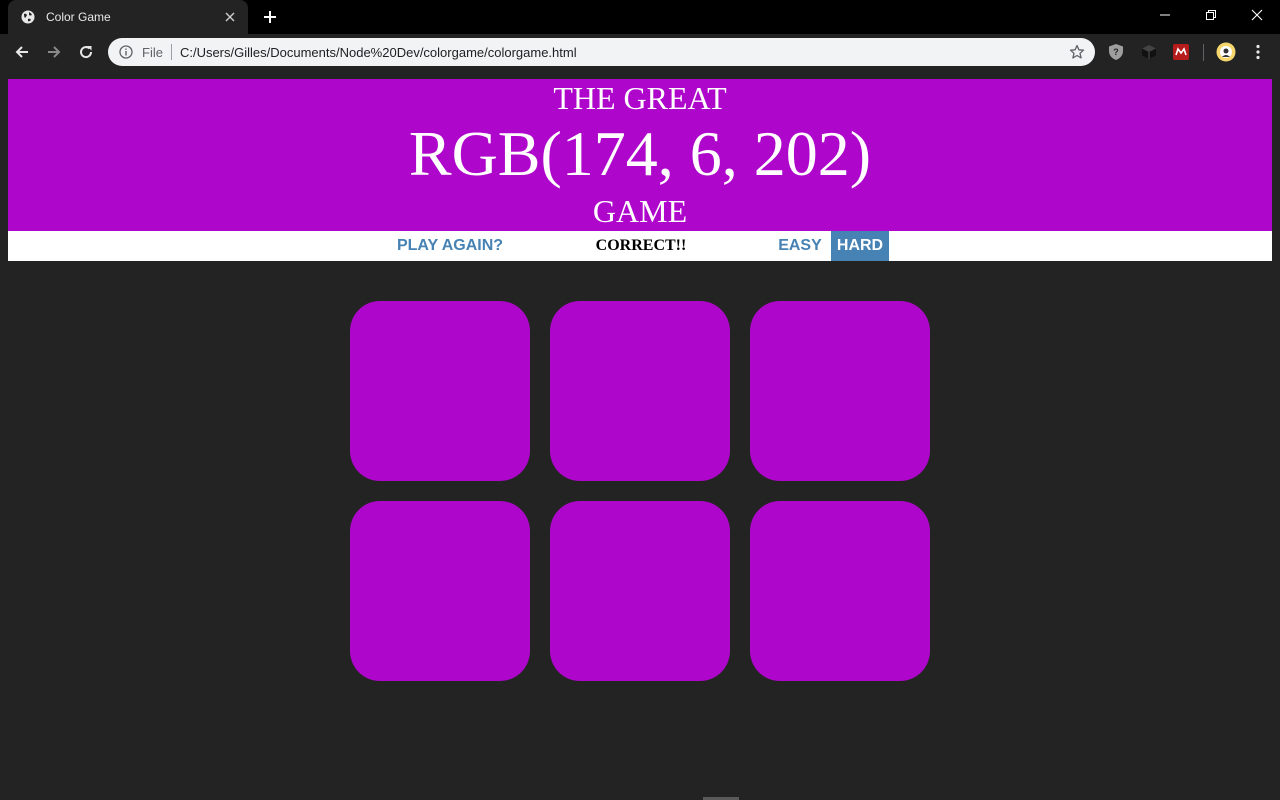  What do you see at coordinates (28, 17) in the screenshot?
I see `globe-icon` at bounding box center [28, 17].